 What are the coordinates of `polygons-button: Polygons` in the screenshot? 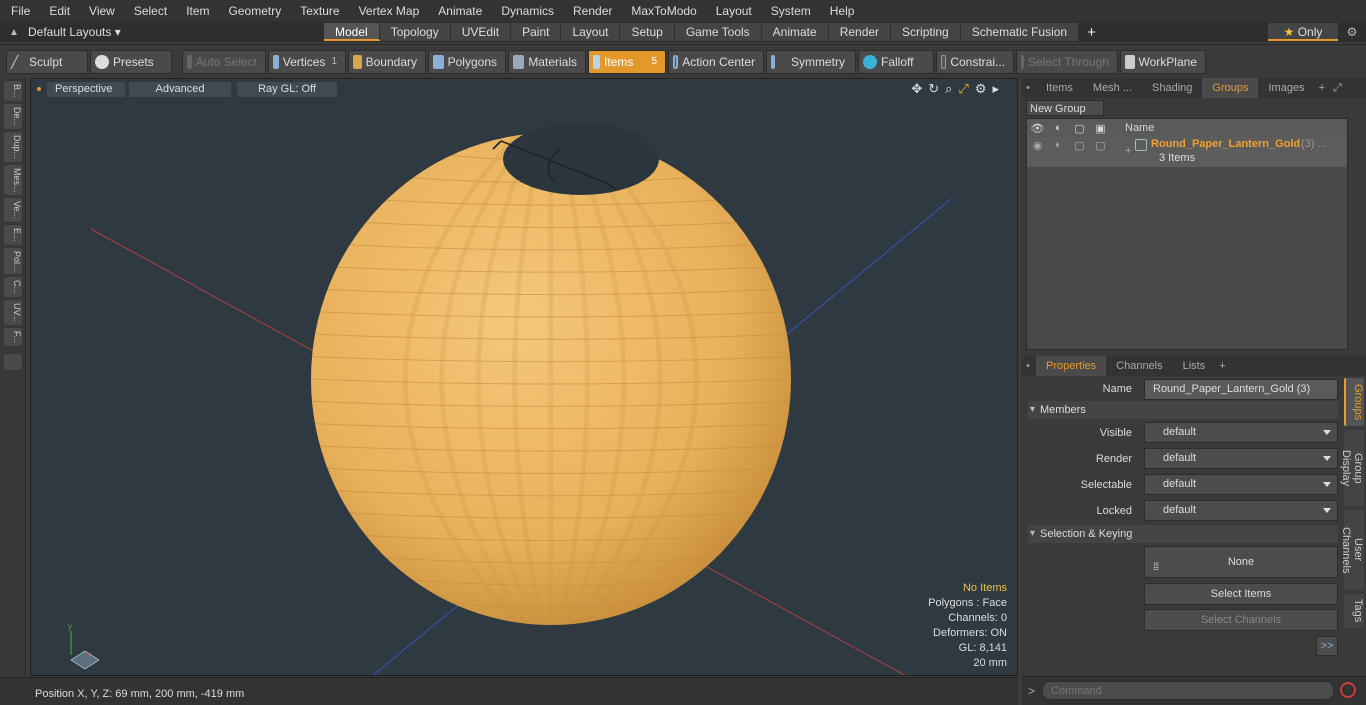 It's located at (467, 61).